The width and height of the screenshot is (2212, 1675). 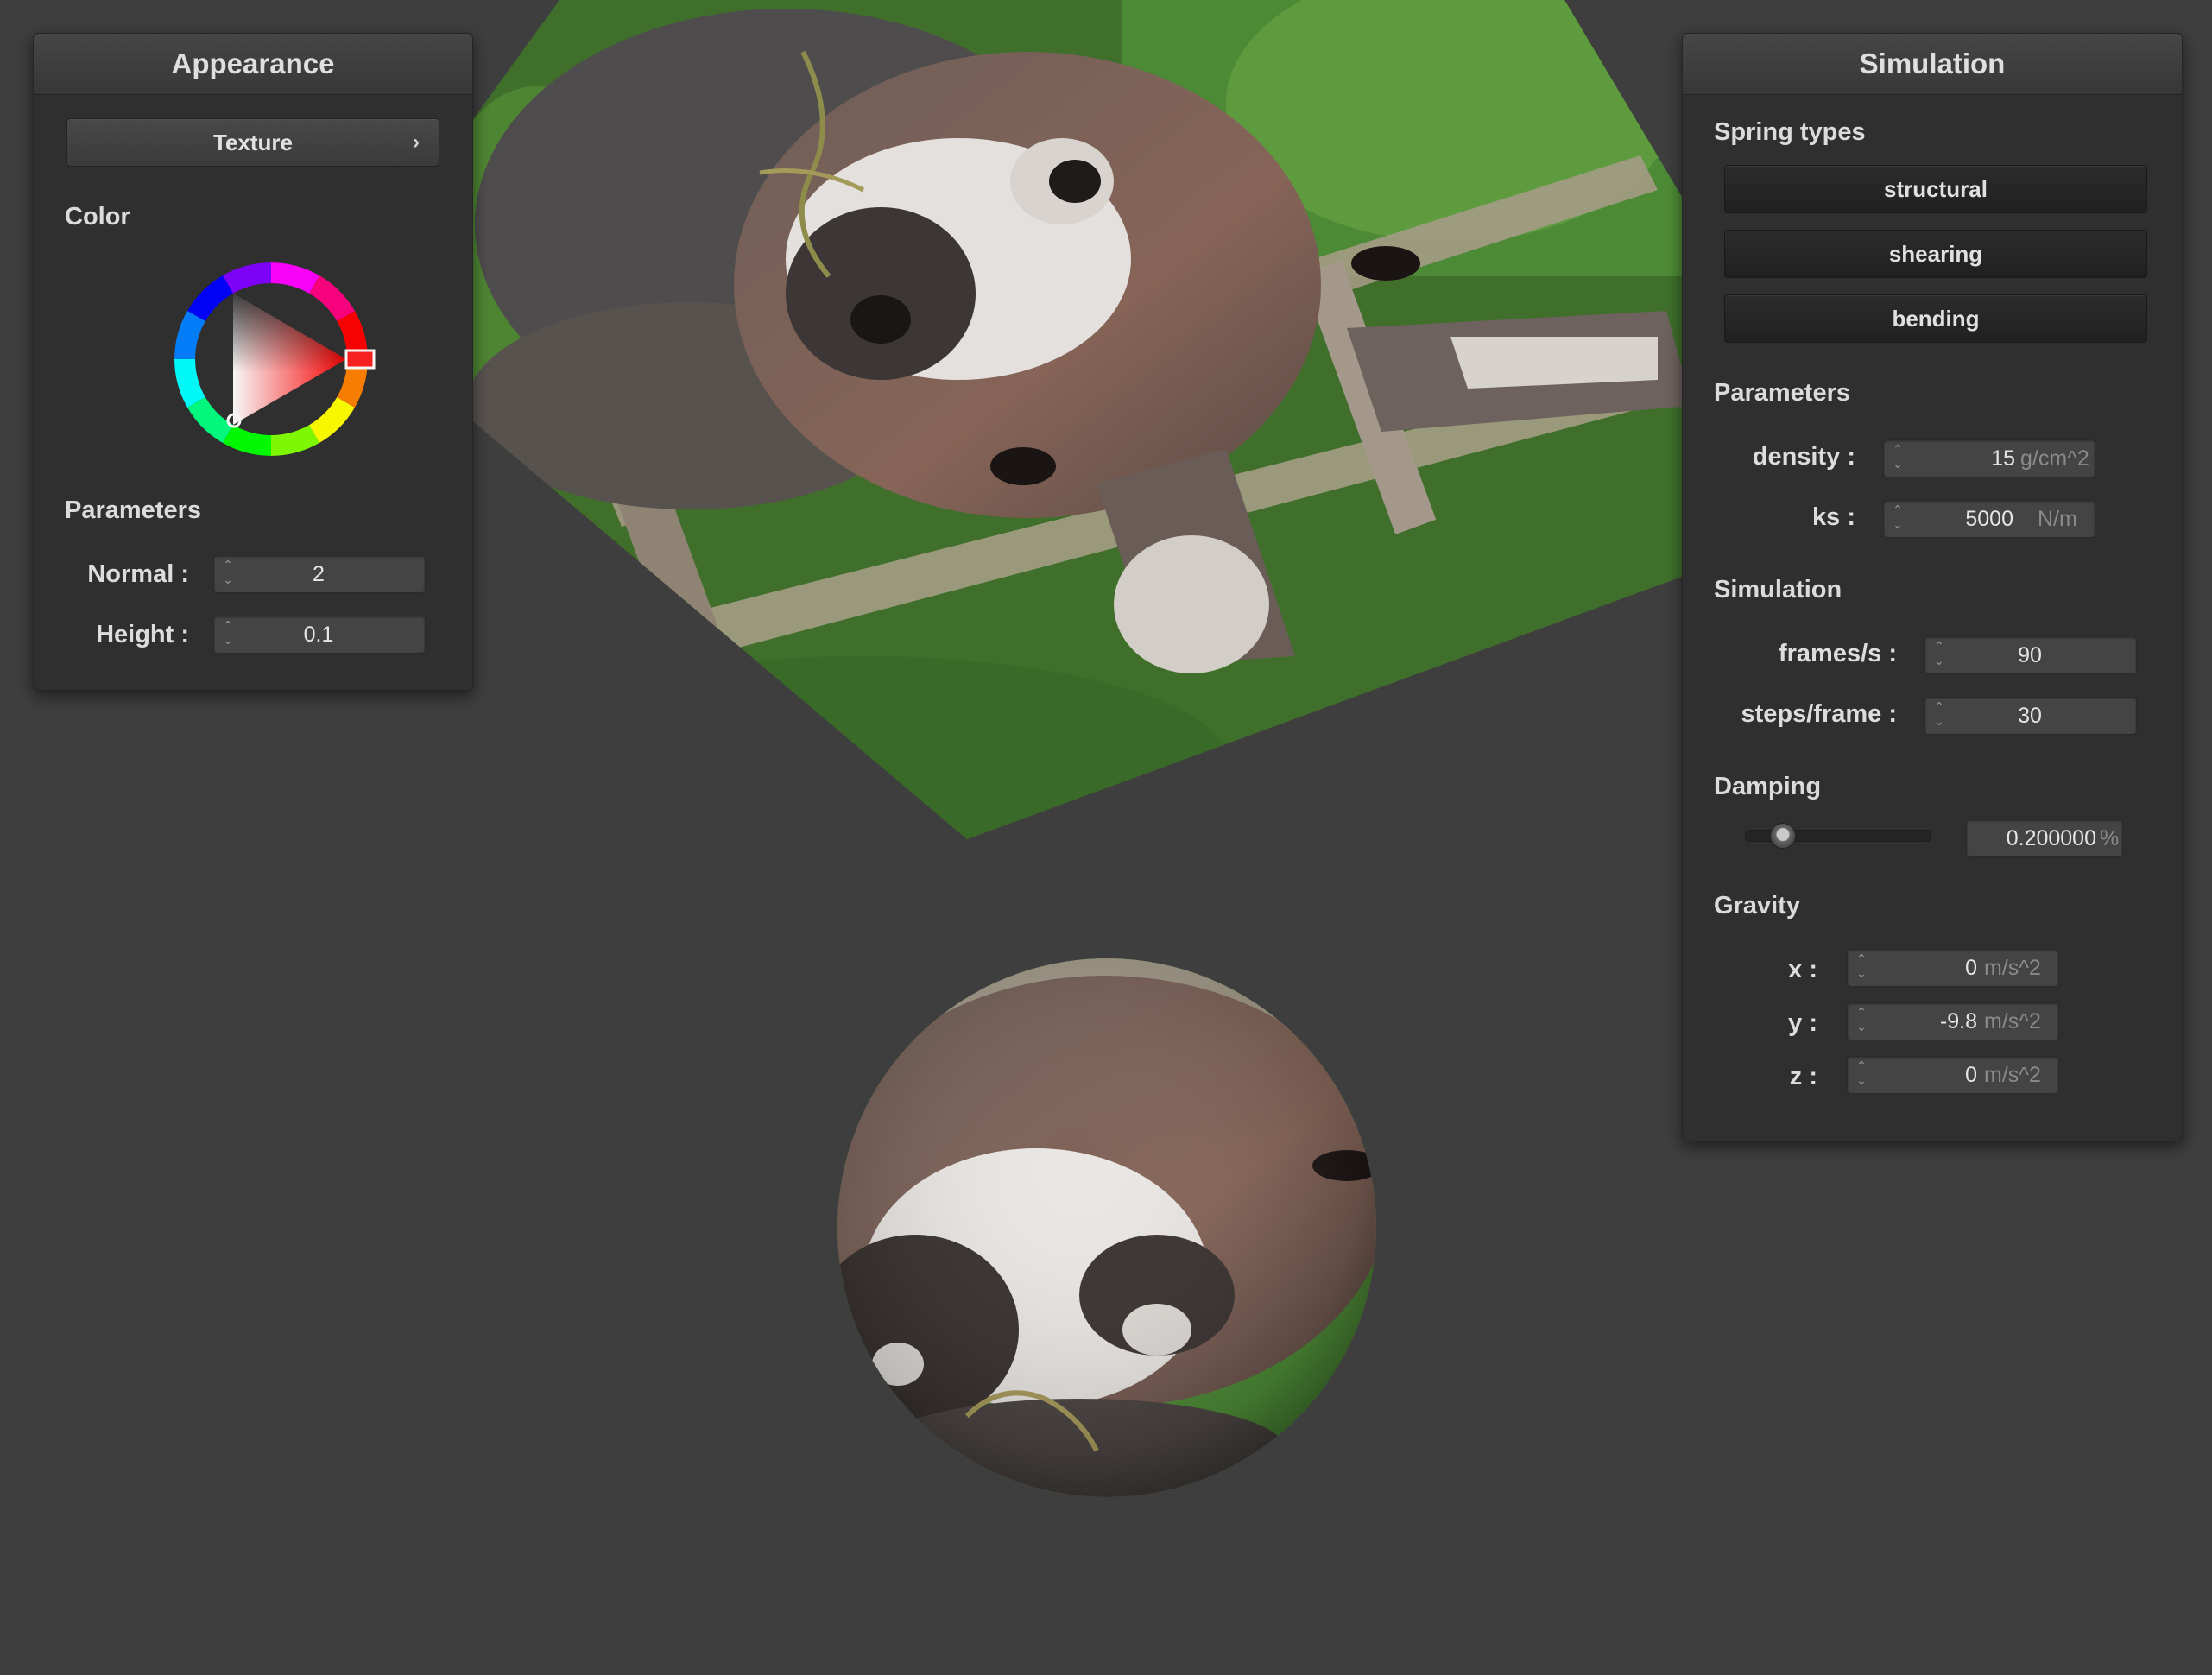 I want to click on gravity-z-input: ⌃ ⌄ 0 m/s^2, so click(x=1953, y=1075).